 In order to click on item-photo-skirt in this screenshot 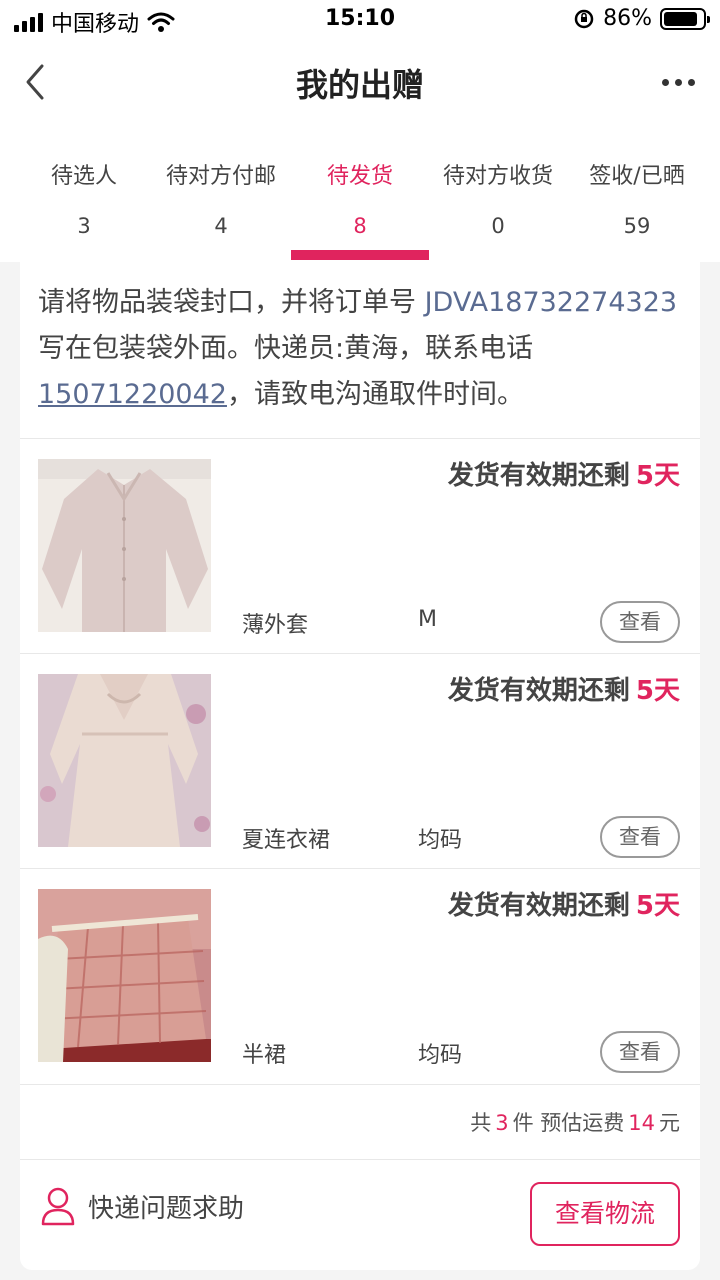, I will do `click(124, 975)`.